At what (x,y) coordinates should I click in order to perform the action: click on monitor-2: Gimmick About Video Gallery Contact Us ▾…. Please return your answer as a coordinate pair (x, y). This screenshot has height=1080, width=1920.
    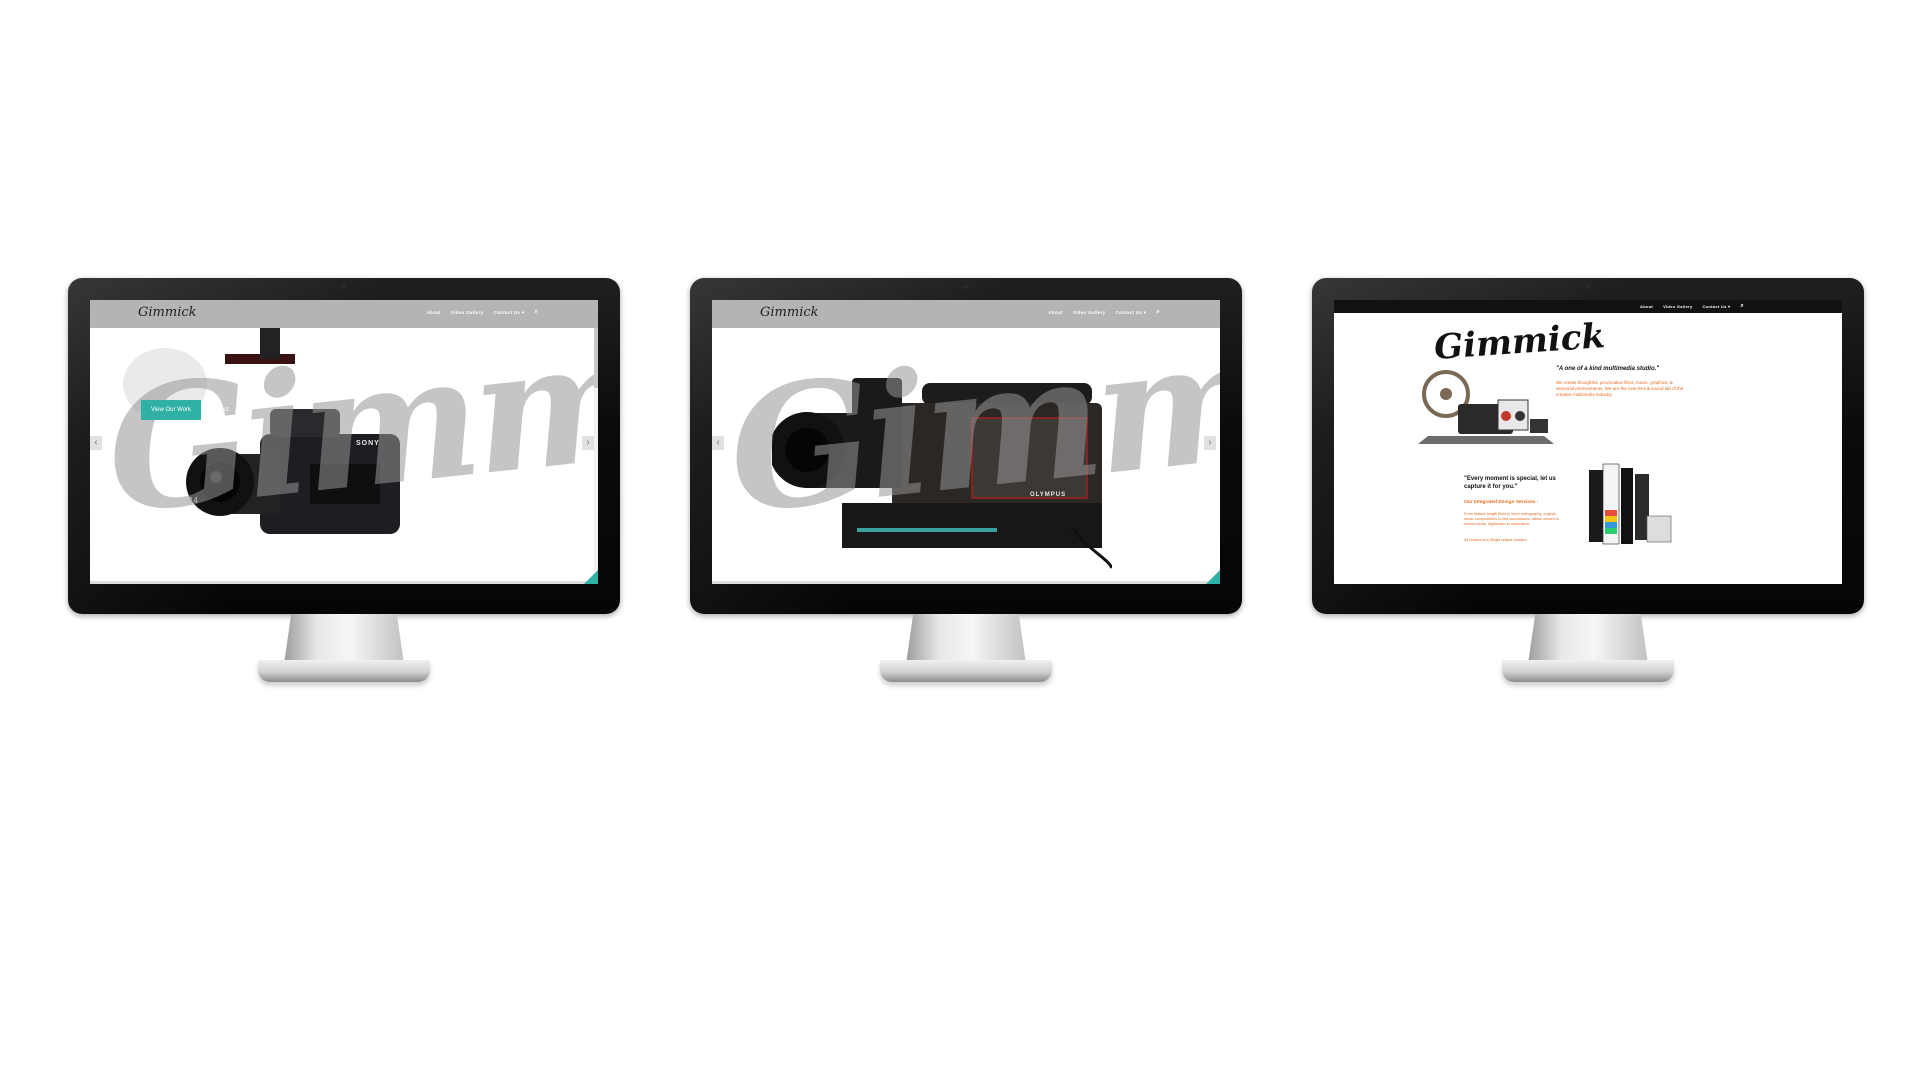
    Looking at the image, I should click on (966, 488).